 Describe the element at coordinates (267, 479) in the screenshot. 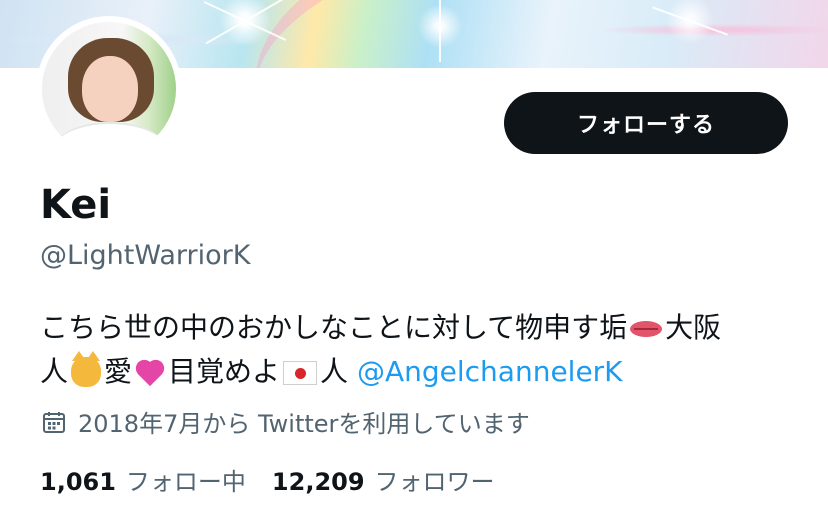

I see `follow-stats: 1,061 フォロー中 12,209 フォロワー` at that location.